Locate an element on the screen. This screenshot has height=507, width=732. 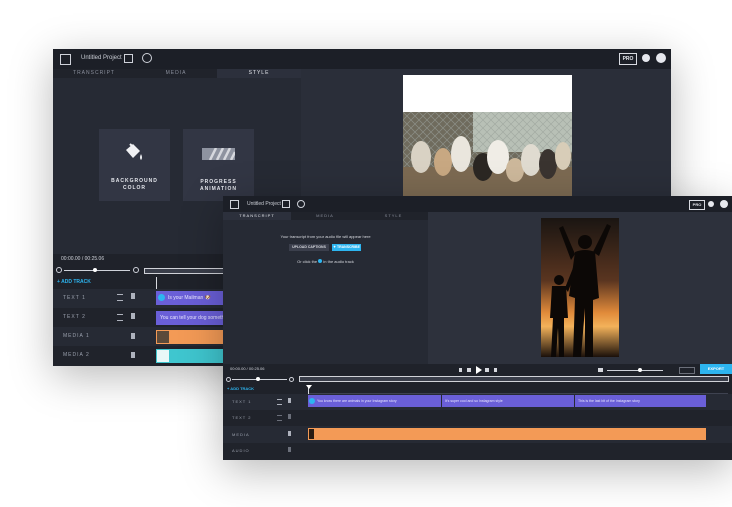
timeline-ruler is located at coordinates (518, 390).